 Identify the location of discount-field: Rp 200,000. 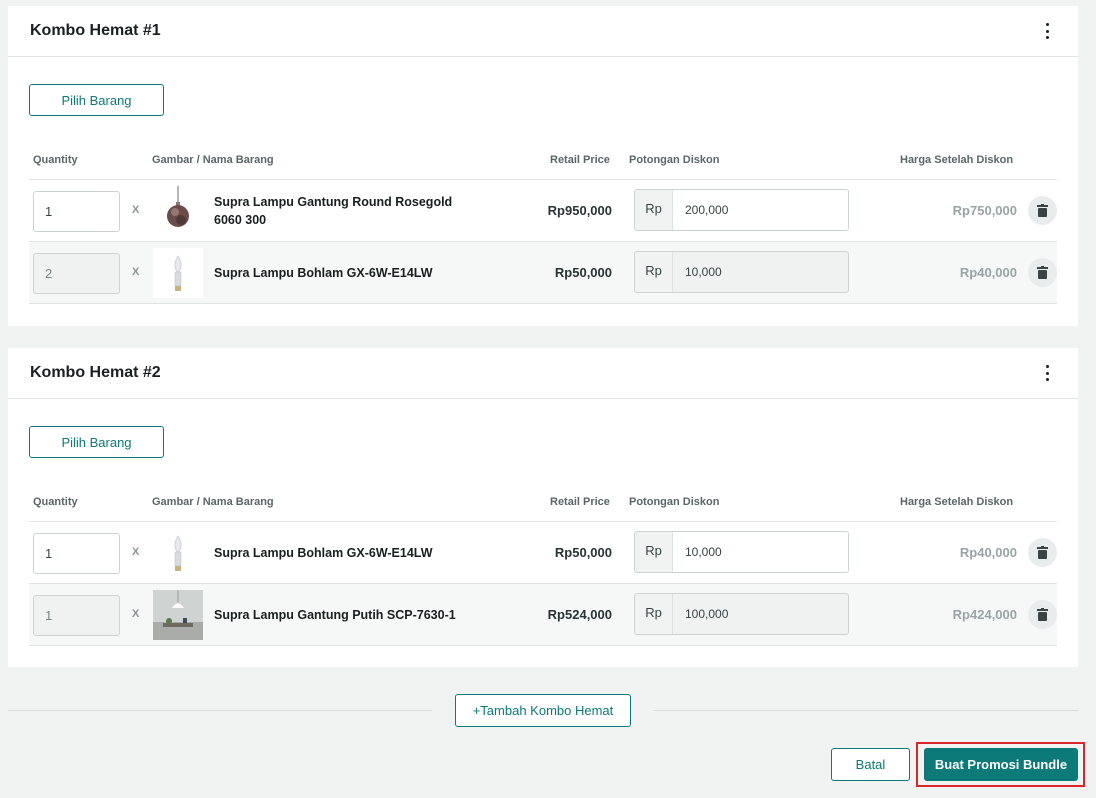
(741, 210).